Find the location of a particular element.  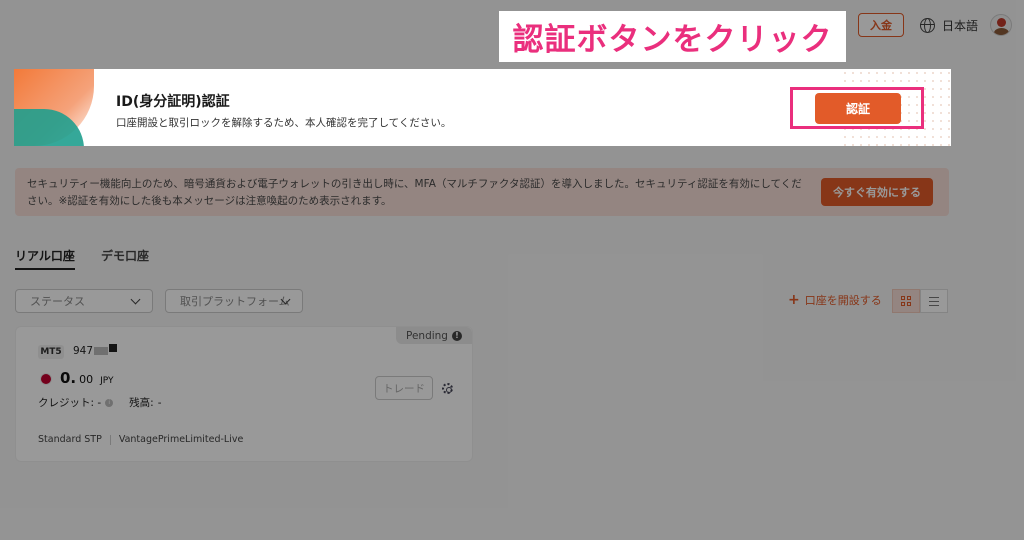

instruction-caption: 認証ボタンをクリック is located at coordinates (672, 36).